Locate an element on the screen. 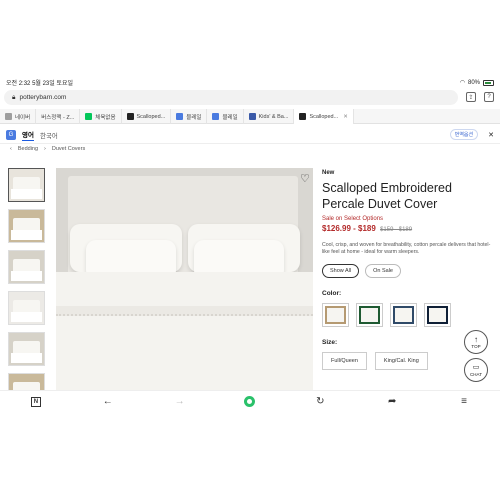 This screenshot has height=500, width=500. top-label: TOP is located at coordinates (476, 346).